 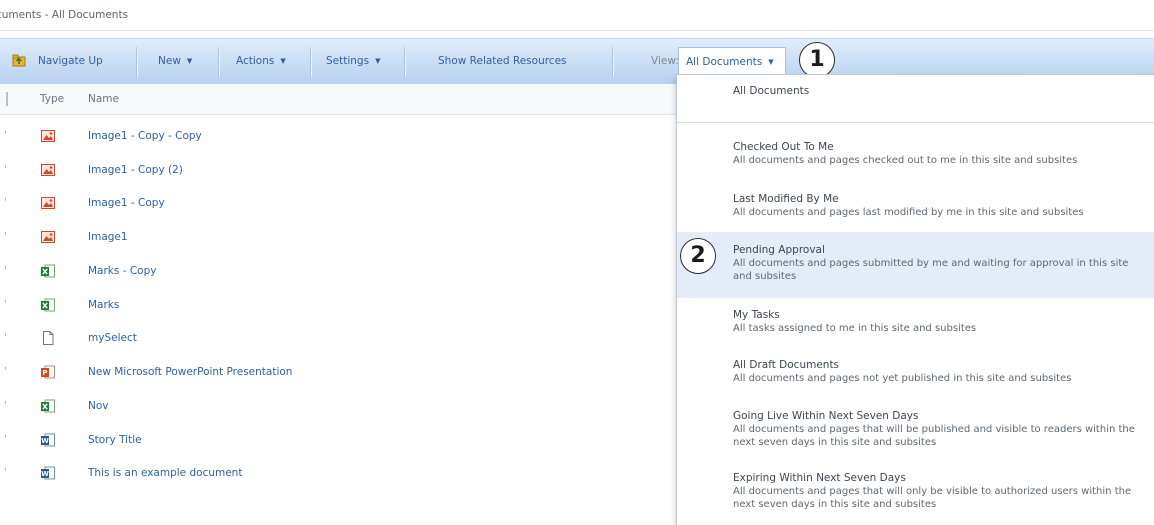 What do you see at coordinates (64, 15) in the screenshot?
I see `window-title: cuments - All Documents` at bounding box center [64, 15].